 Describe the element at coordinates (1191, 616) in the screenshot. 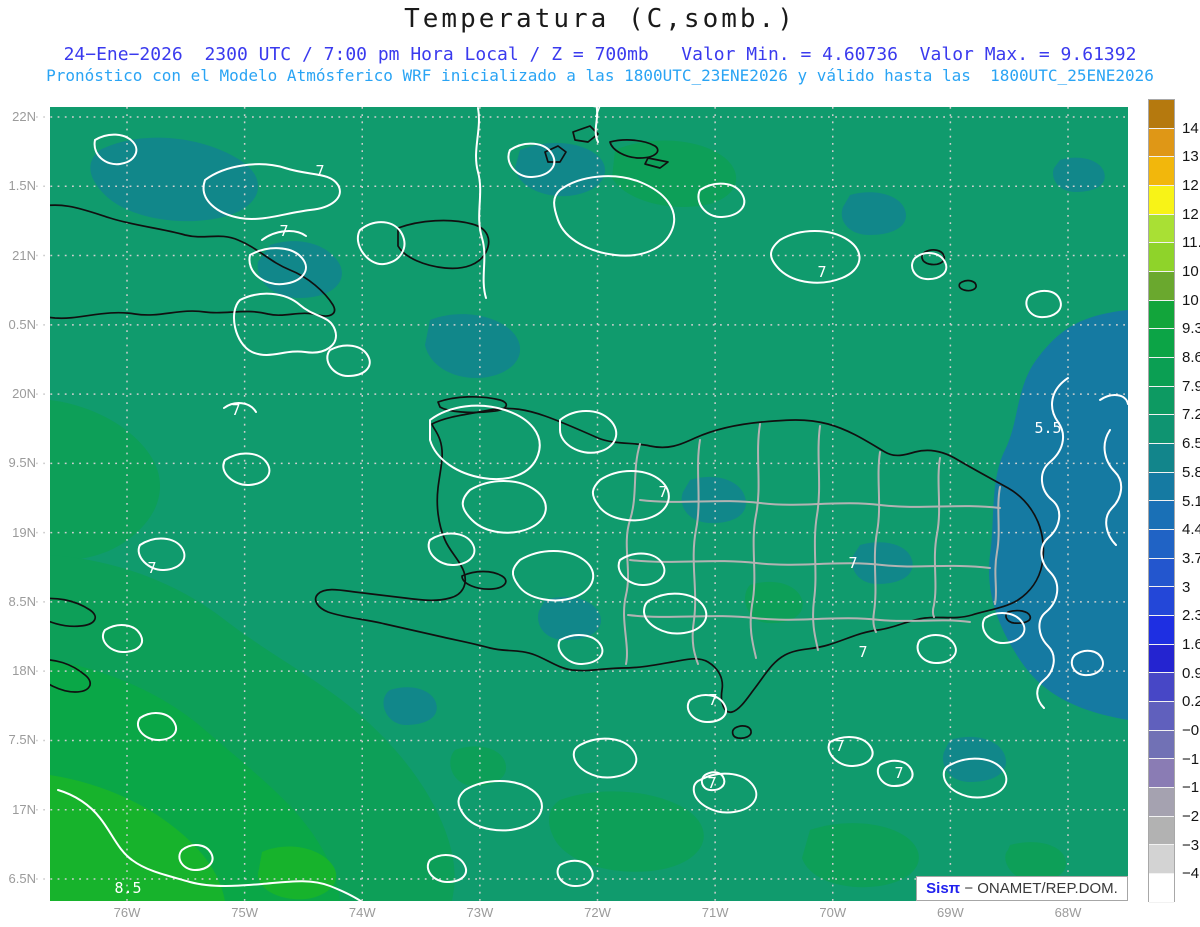

I see `colorbar-tick-label: 2.3` at that location.